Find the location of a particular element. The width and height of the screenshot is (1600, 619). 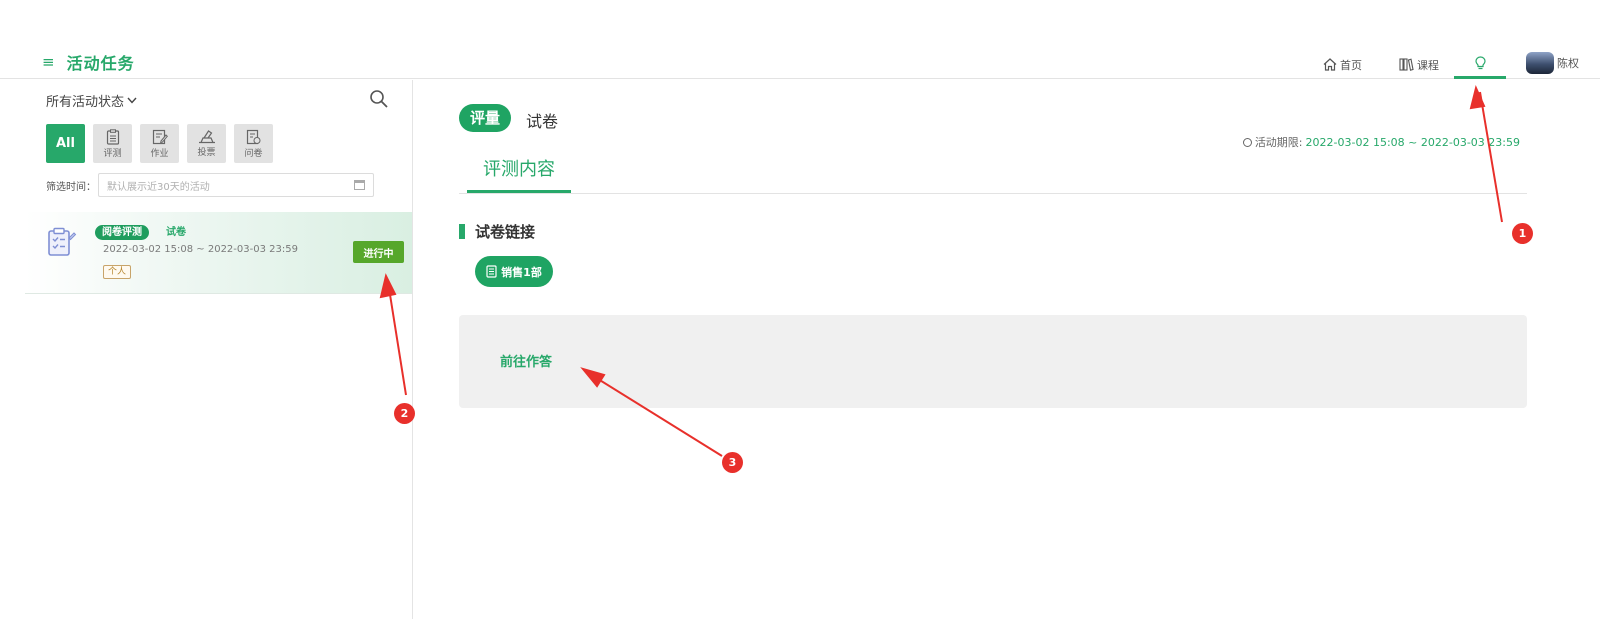

type-tab-all-label: All is located at coordinates (65, 143).